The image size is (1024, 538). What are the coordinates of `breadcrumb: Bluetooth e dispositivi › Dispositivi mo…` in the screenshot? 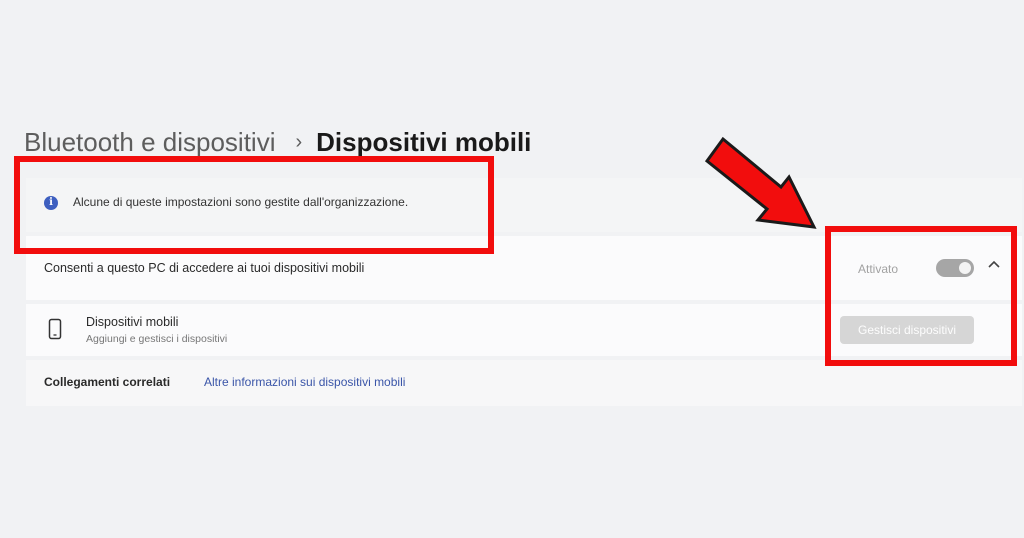 It's located at (277, 142).